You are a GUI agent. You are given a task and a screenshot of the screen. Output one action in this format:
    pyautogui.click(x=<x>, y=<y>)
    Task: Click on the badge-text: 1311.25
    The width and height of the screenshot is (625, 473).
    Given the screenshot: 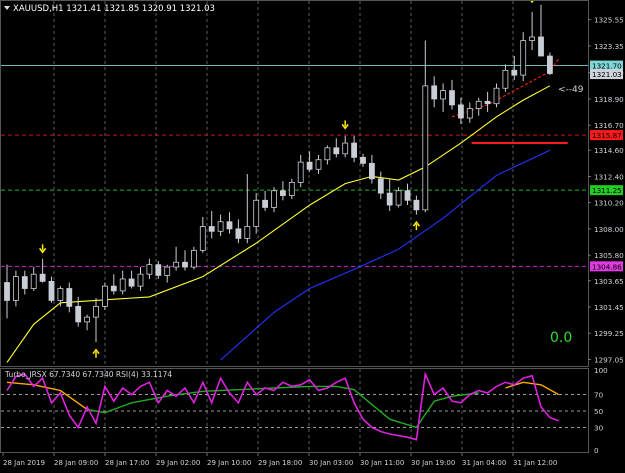 What is the action you would take?
    pyautogui.click(x=607, y=190)
    